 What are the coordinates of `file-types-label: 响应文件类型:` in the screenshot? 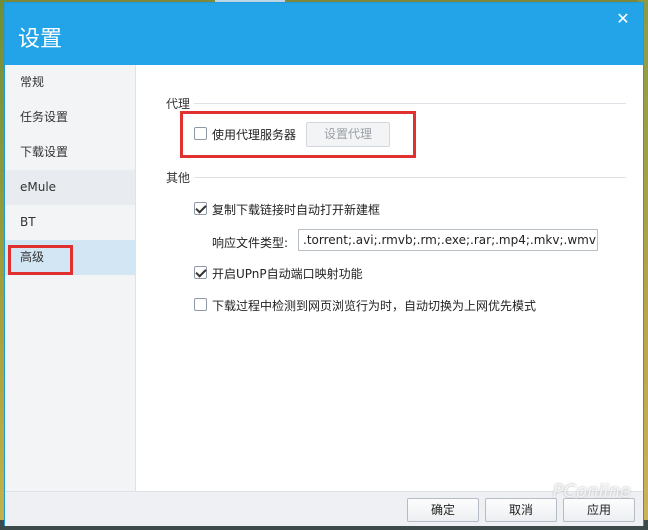 It's located at (250, 243).